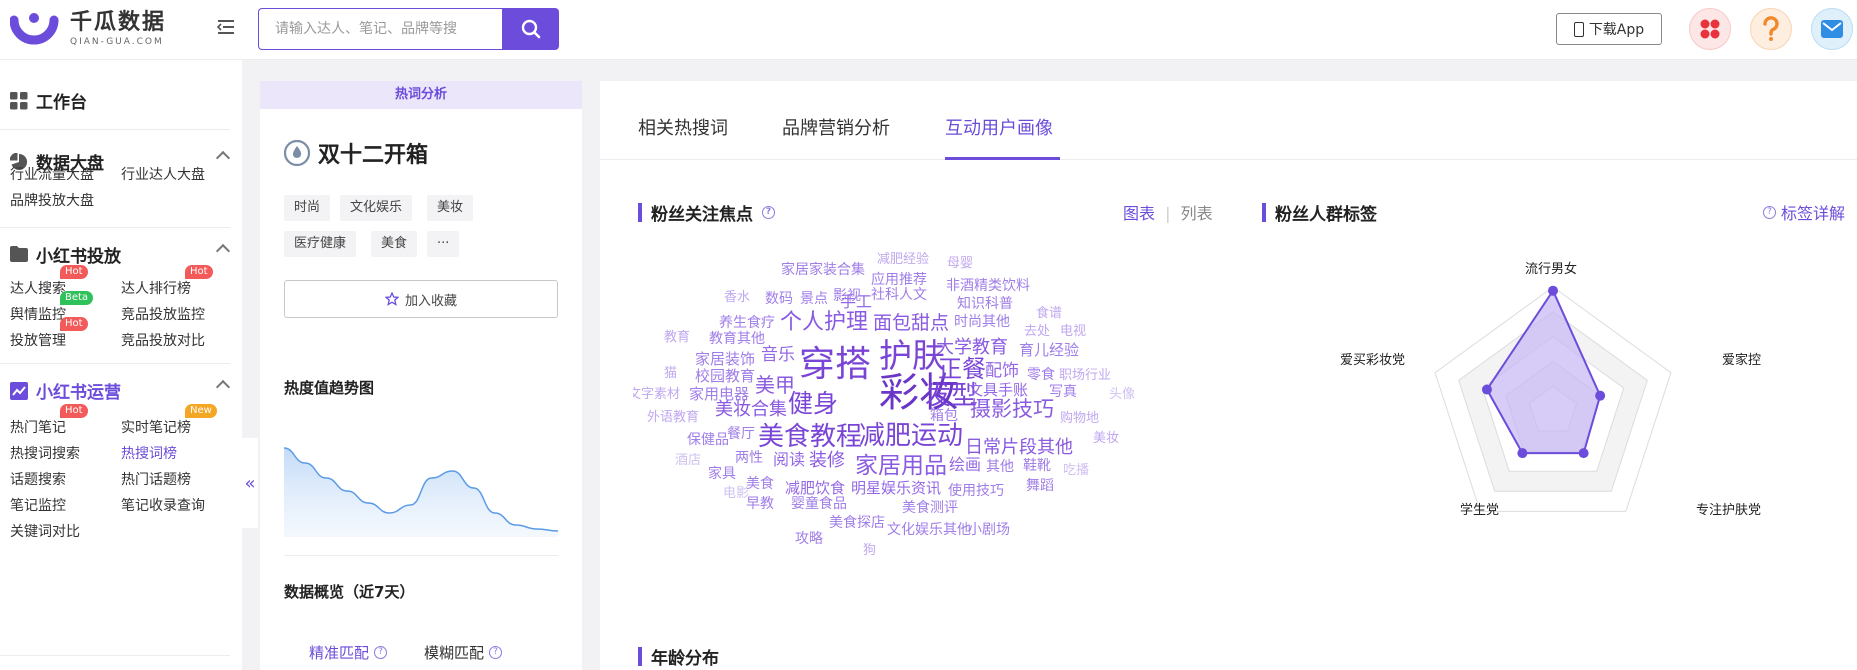  I want to click on sidebar-item-industry-traffic: 行业流量大盘, so click(52, 174).